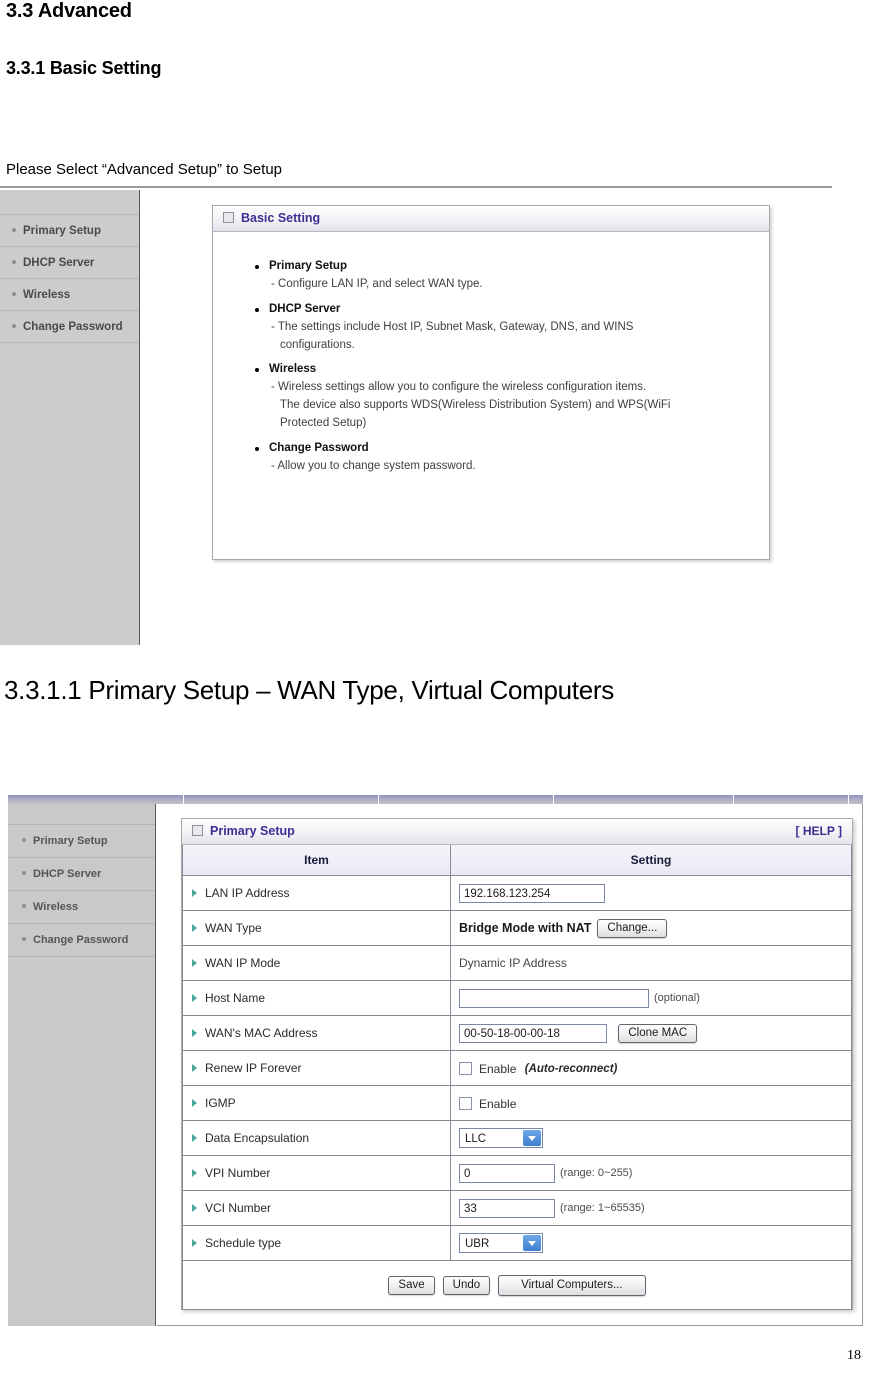 This screenshot has width=875, height=1376. I want to click on row-setting: Enable, so click(651, 1103).